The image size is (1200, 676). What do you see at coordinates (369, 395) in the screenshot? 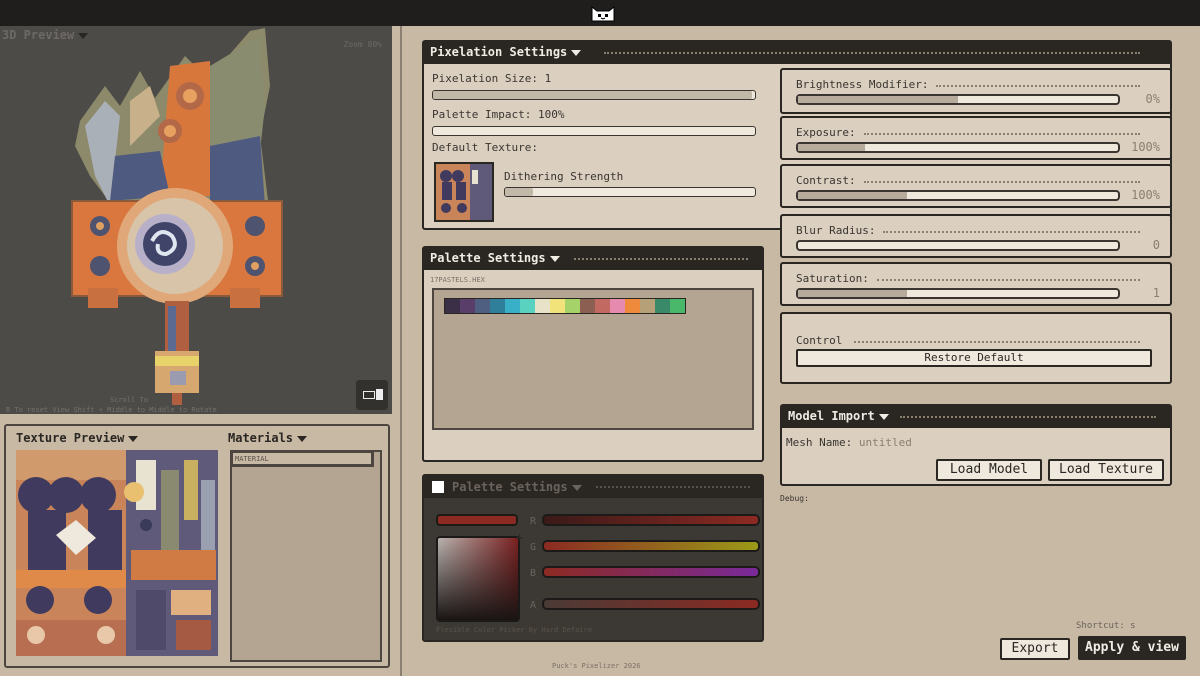
I see `camera-icon` at bounding box center [369, 395].